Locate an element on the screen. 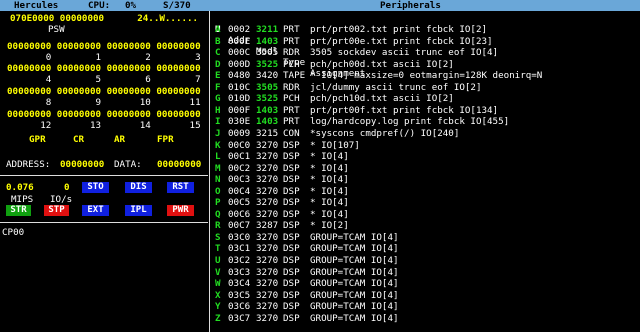 This screenshot has width=640, height=332. device-key: G is located at coordinates (218, 98).